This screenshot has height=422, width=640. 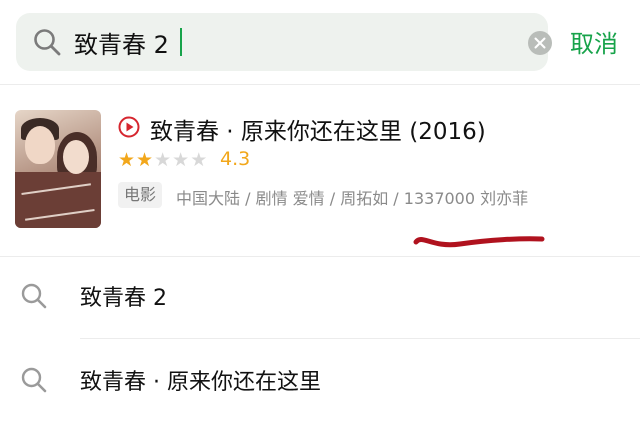 I want to click on play-icon, so click(x=129, y=127).